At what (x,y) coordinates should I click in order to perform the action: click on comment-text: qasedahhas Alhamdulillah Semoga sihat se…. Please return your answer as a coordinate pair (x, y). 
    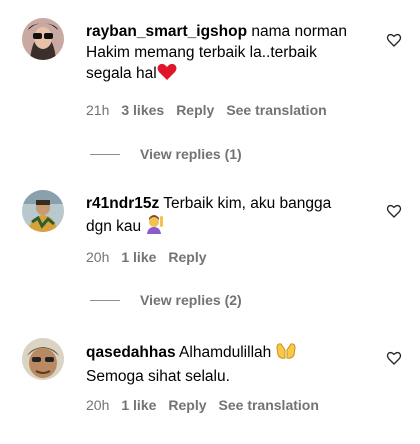
    Looking at the image, I should click on (233, 364).